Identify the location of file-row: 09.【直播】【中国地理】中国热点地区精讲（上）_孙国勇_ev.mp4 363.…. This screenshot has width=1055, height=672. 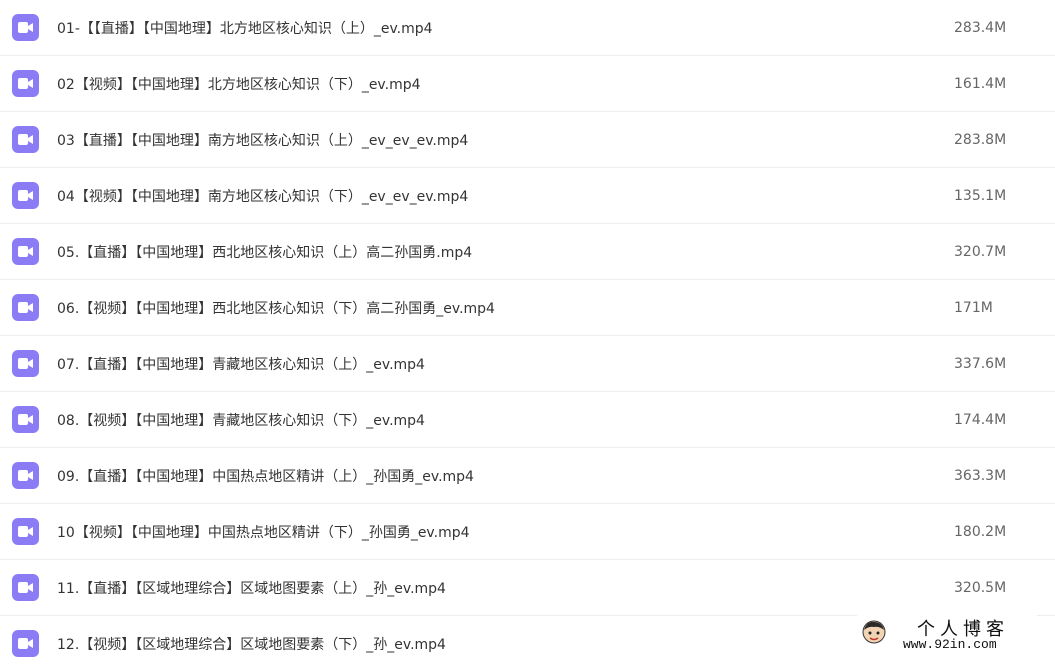
(527, 476).